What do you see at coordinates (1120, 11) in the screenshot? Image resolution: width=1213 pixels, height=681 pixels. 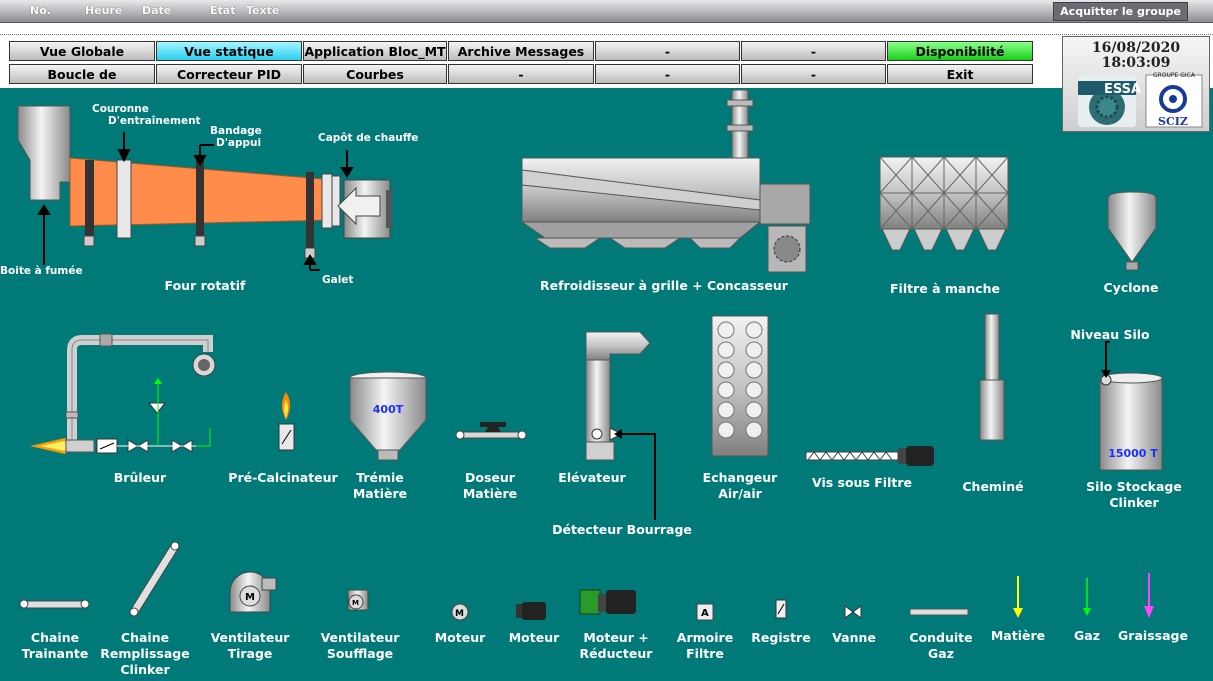 I see `acknowledge-group-button: Acquitter le groupe` at bounding box center [1120, 11].